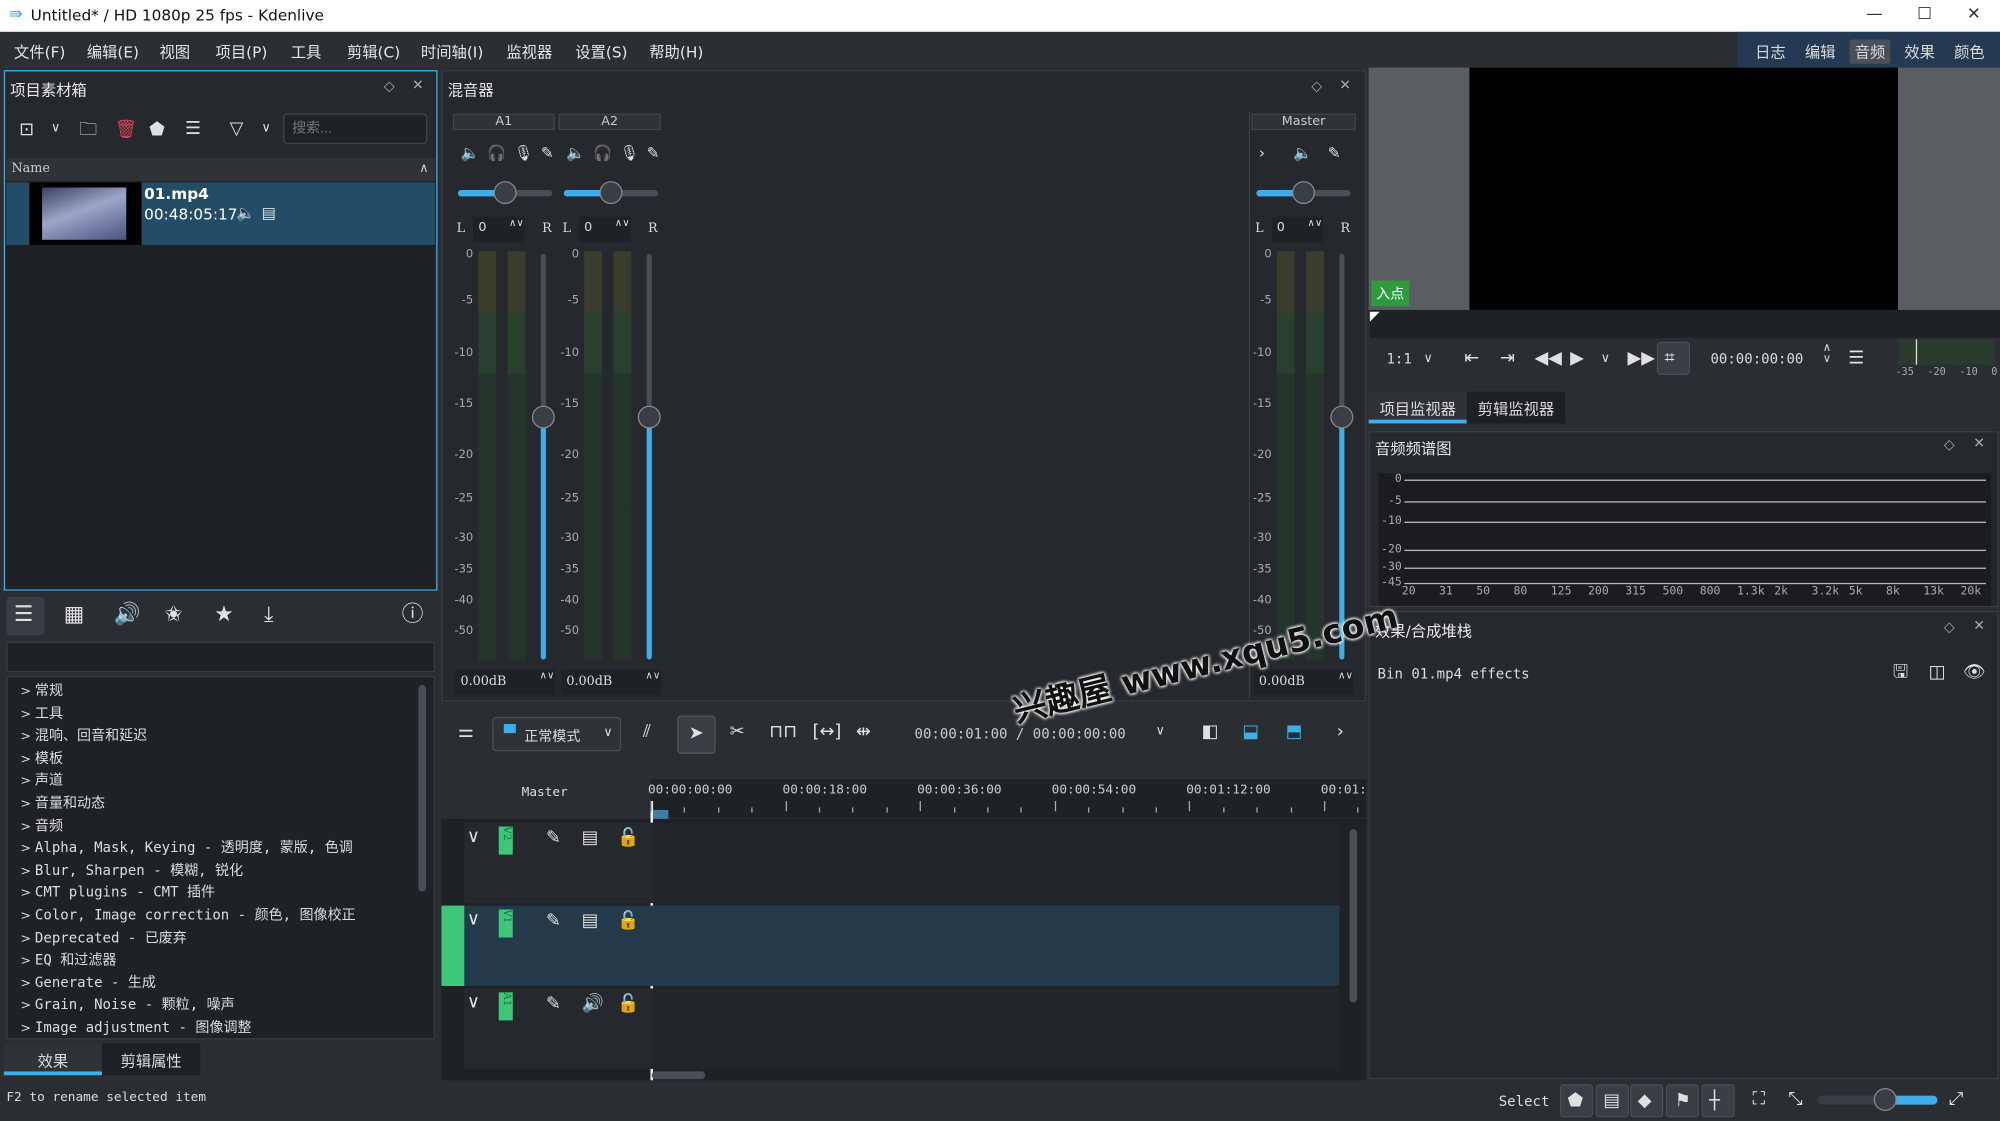 The height and width of the screenshot is (1121, 2000). I want to click on chevron-right-icon: ›, so click(1262, 152).